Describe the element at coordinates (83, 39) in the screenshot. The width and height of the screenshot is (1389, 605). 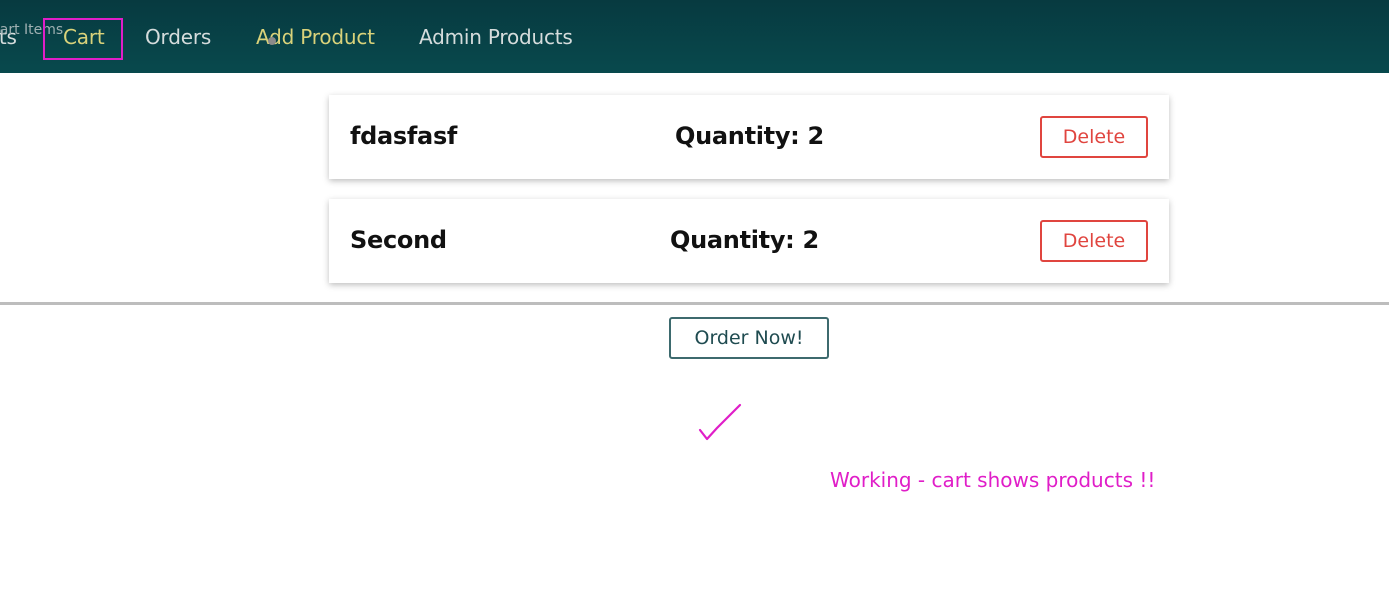
I see `cart-highlight-annotation` at that location.